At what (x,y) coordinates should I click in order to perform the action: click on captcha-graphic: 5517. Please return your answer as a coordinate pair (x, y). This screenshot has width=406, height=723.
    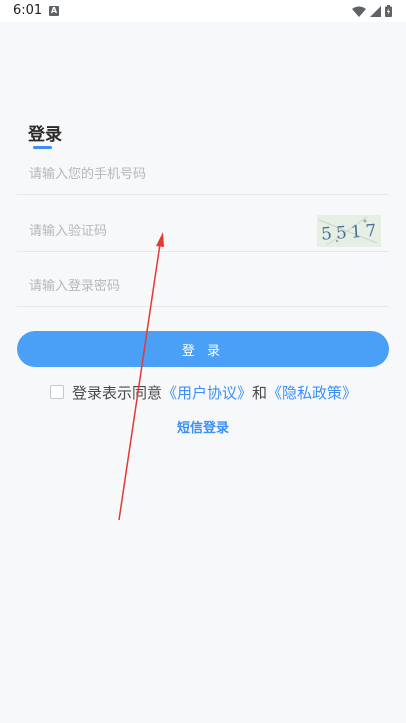
    Looking at the image, I should click on (349, 231).